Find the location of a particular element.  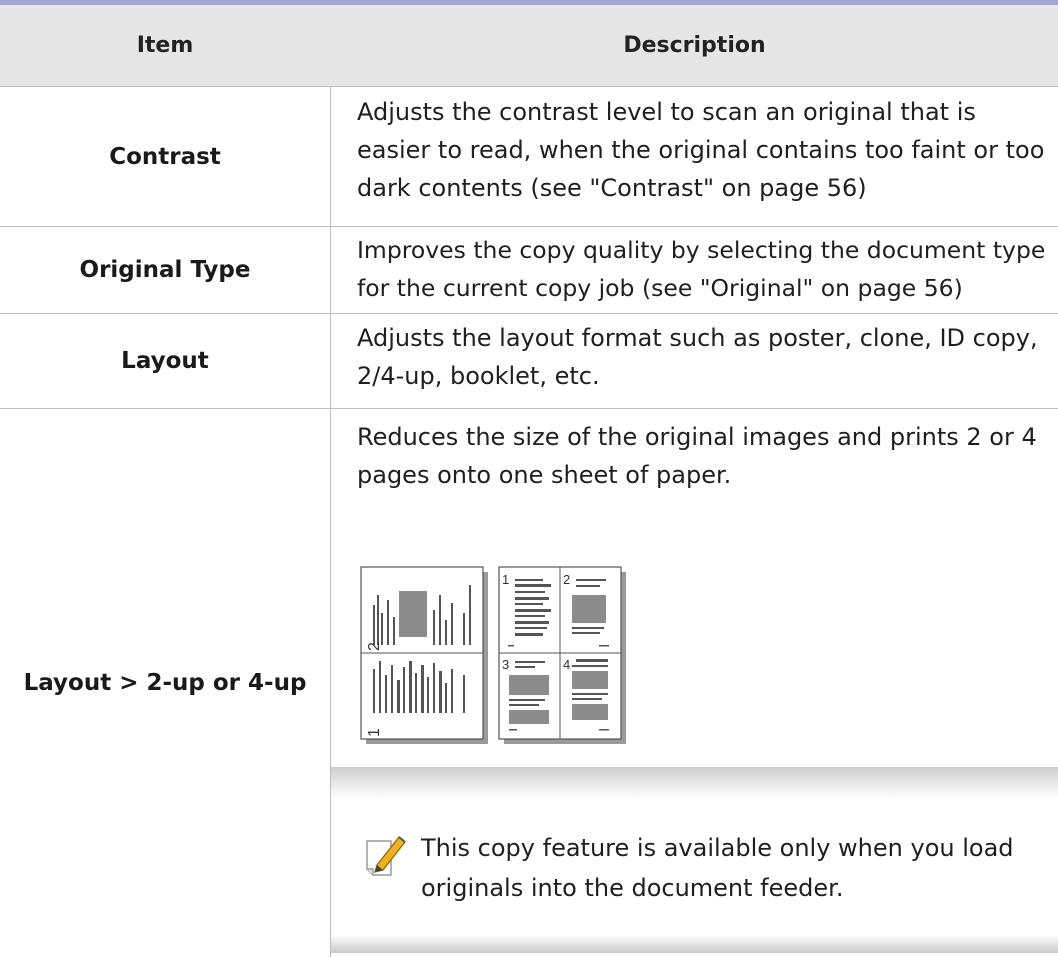

pencil-note-icon is located at coordinates (386, 856).